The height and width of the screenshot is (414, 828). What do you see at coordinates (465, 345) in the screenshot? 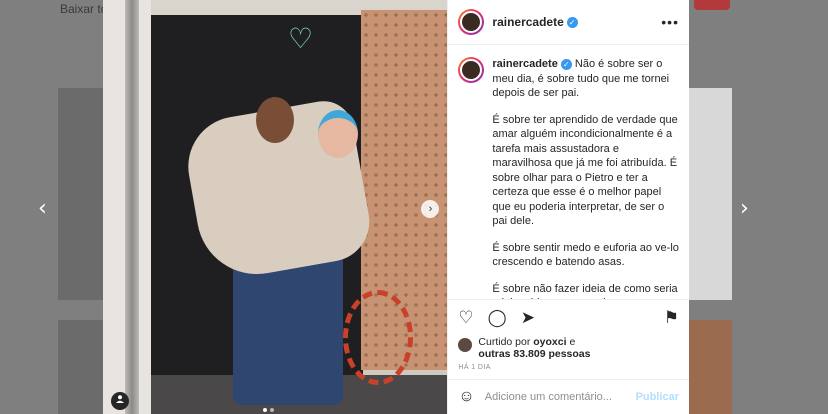
I see `liker-avatar` at bounding box center [465, 345].